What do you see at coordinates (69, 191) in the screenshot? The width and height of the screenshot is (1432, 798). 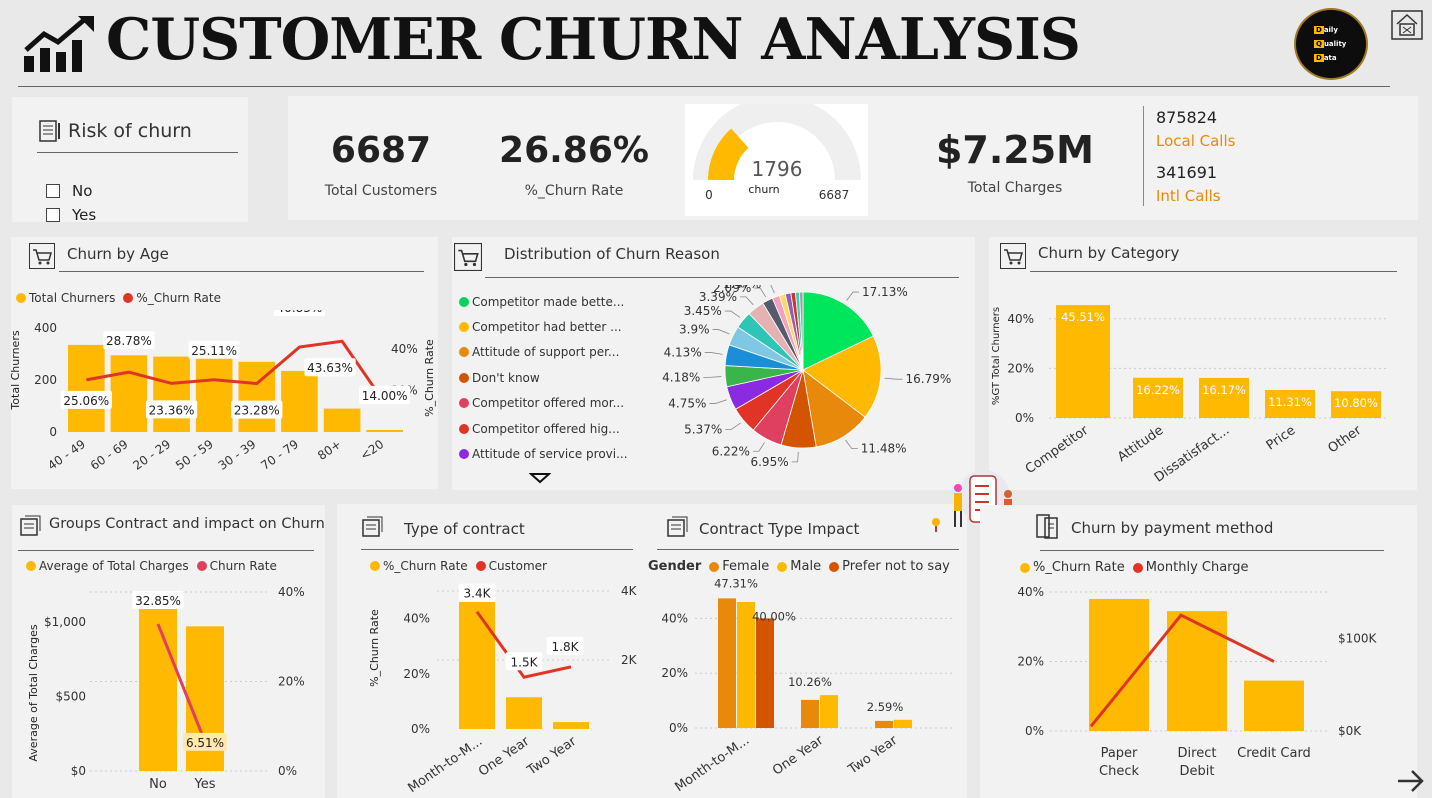 I see `risk-option-no: No` at bounding box center [69, 191].